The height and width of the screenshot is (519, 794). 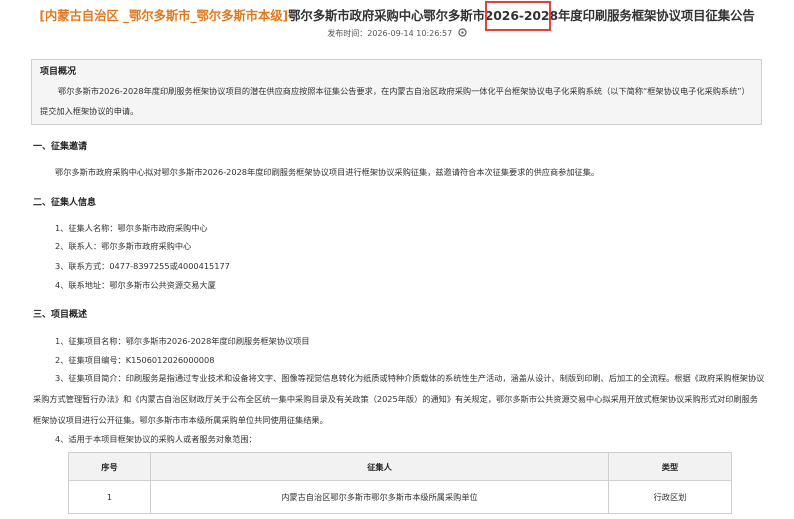 I want to click on region-breadcrumb: [内蒙古自治区 _鄂尔多斯市_鄂尔多斯市本级], so click(x=163, y=15).